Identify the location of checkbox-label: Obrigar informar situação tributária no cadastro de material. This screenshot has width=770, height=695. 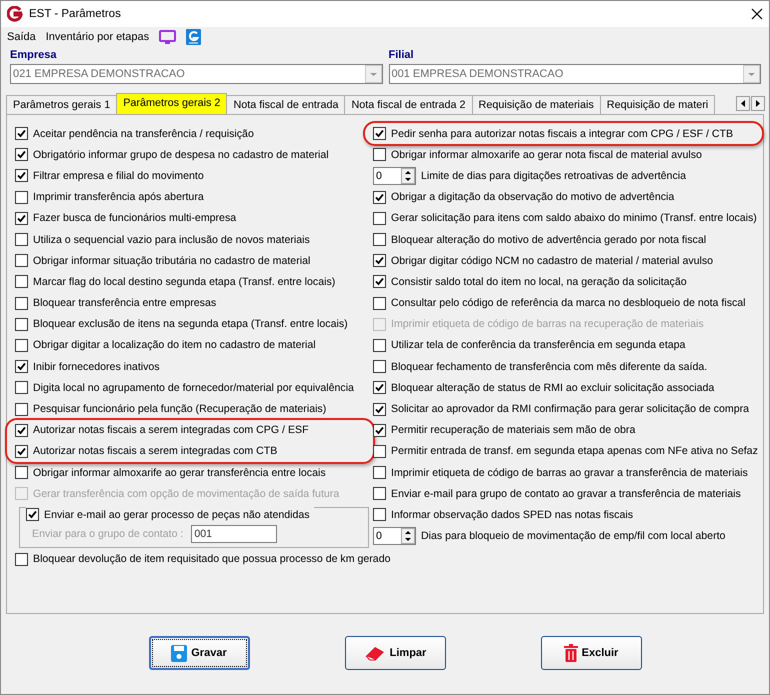
(171, 260).